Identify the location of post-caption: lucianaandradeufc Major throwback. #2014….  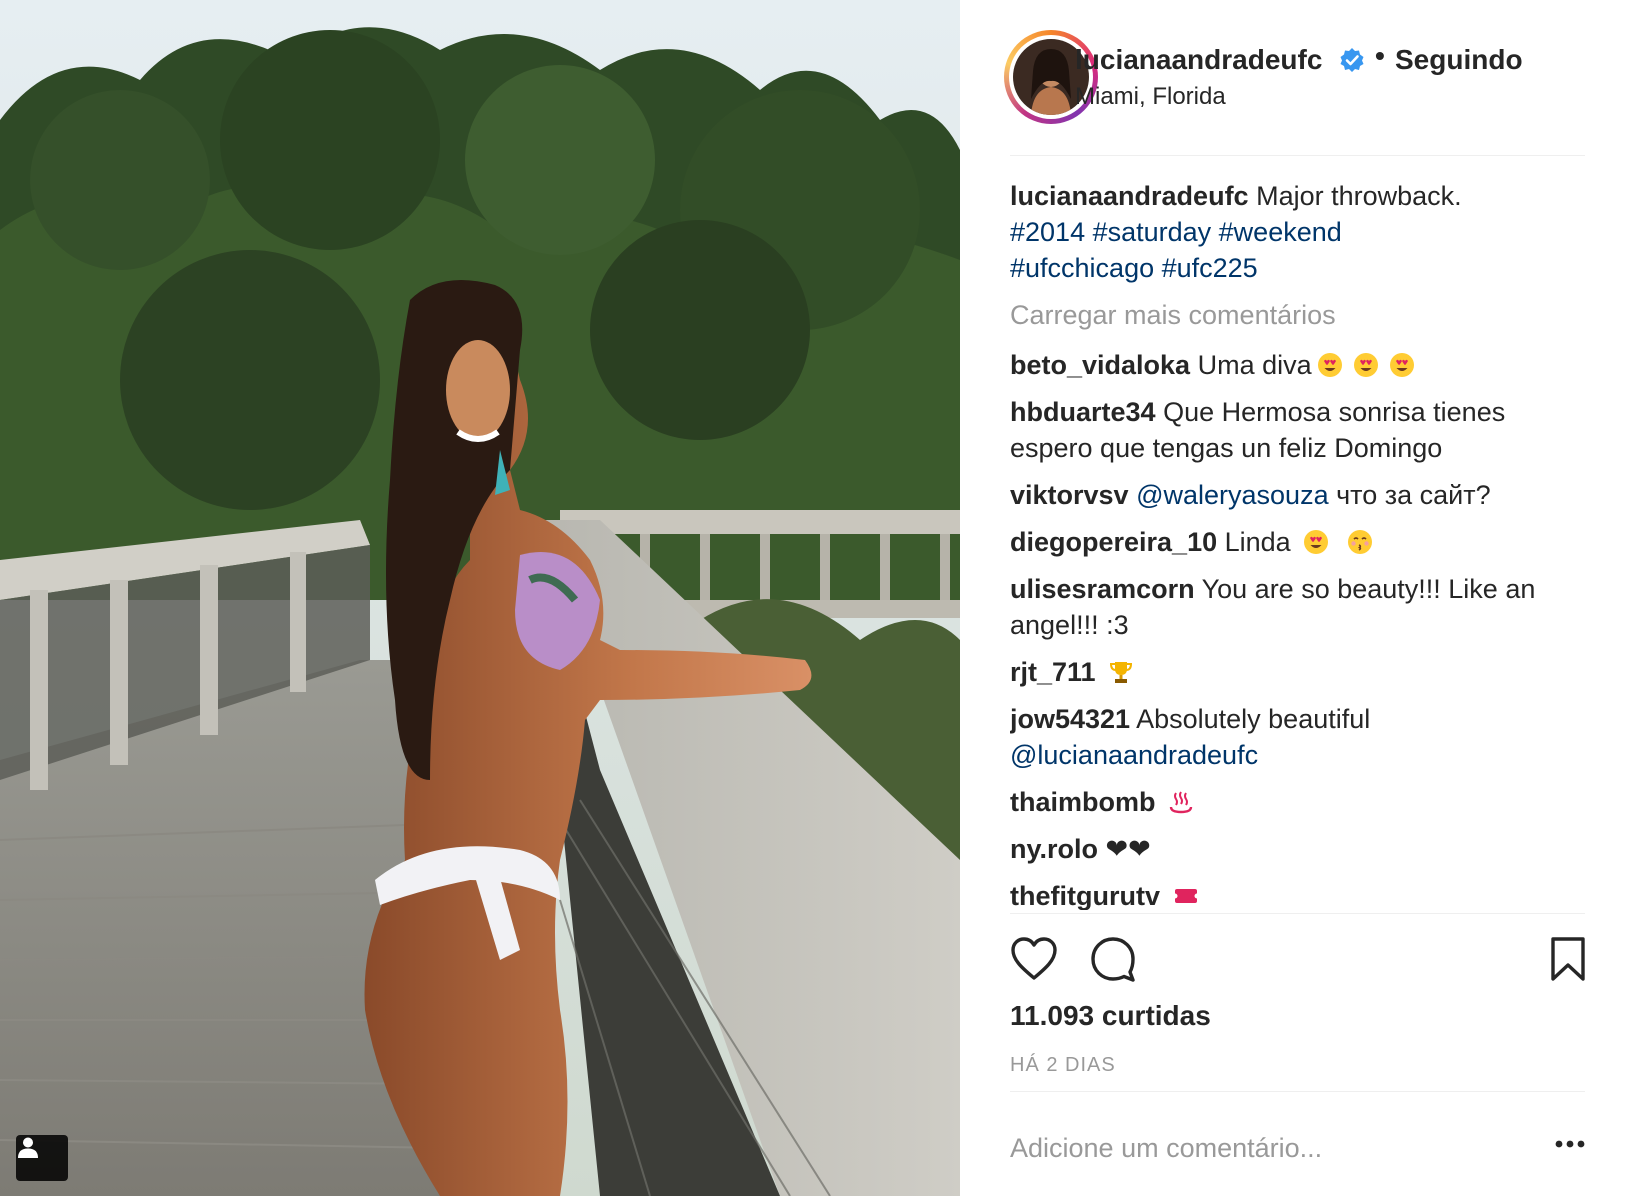
(1295, 232).